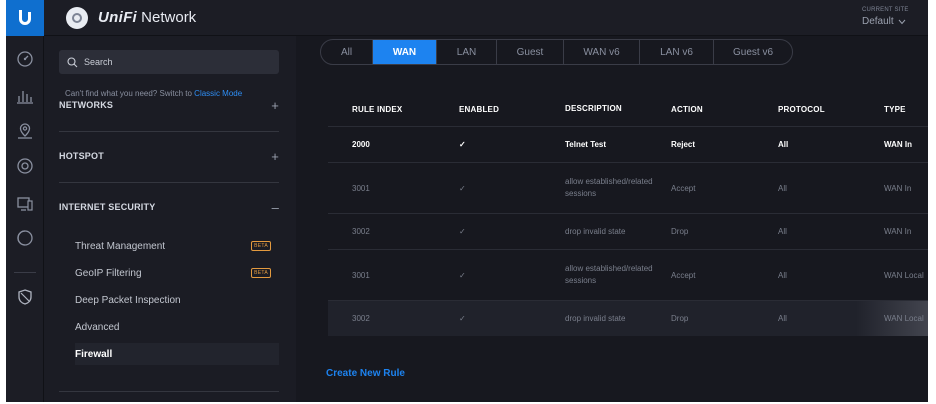  I want to click on clients-icon, so click(25, 204).